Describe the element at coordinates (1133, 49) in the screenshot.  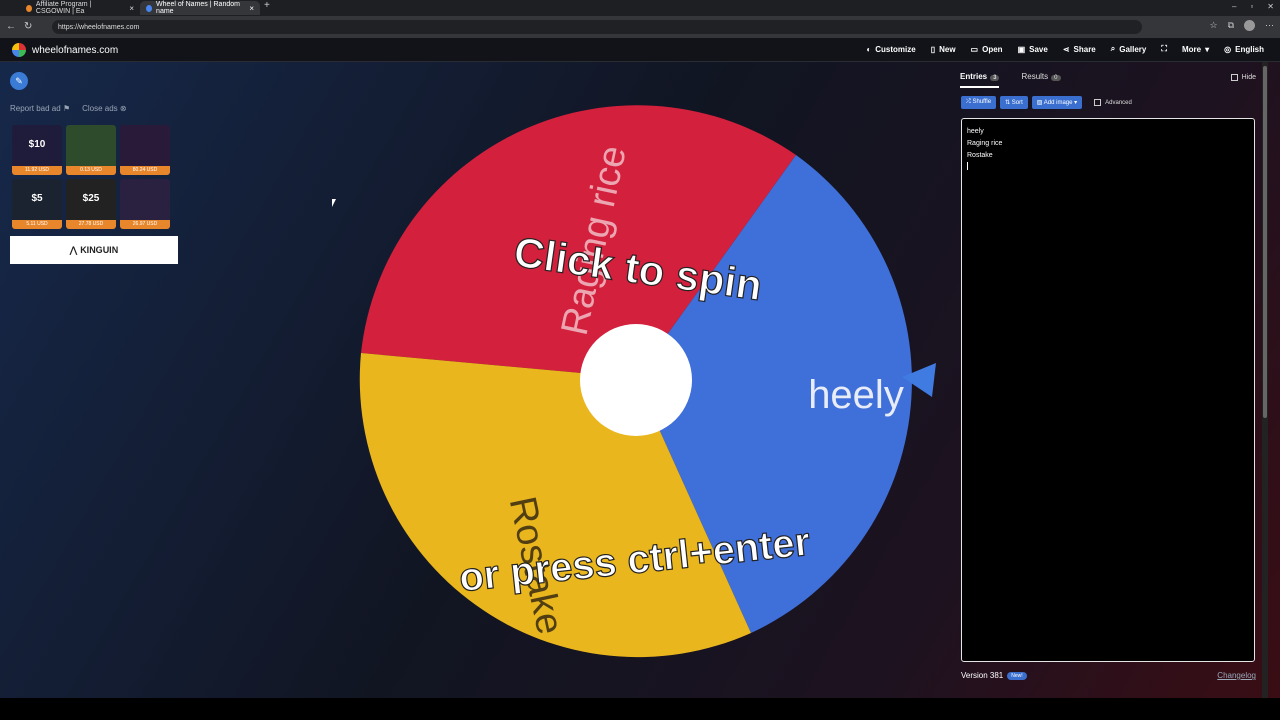
I see `menu-label: Gallery` at that location.